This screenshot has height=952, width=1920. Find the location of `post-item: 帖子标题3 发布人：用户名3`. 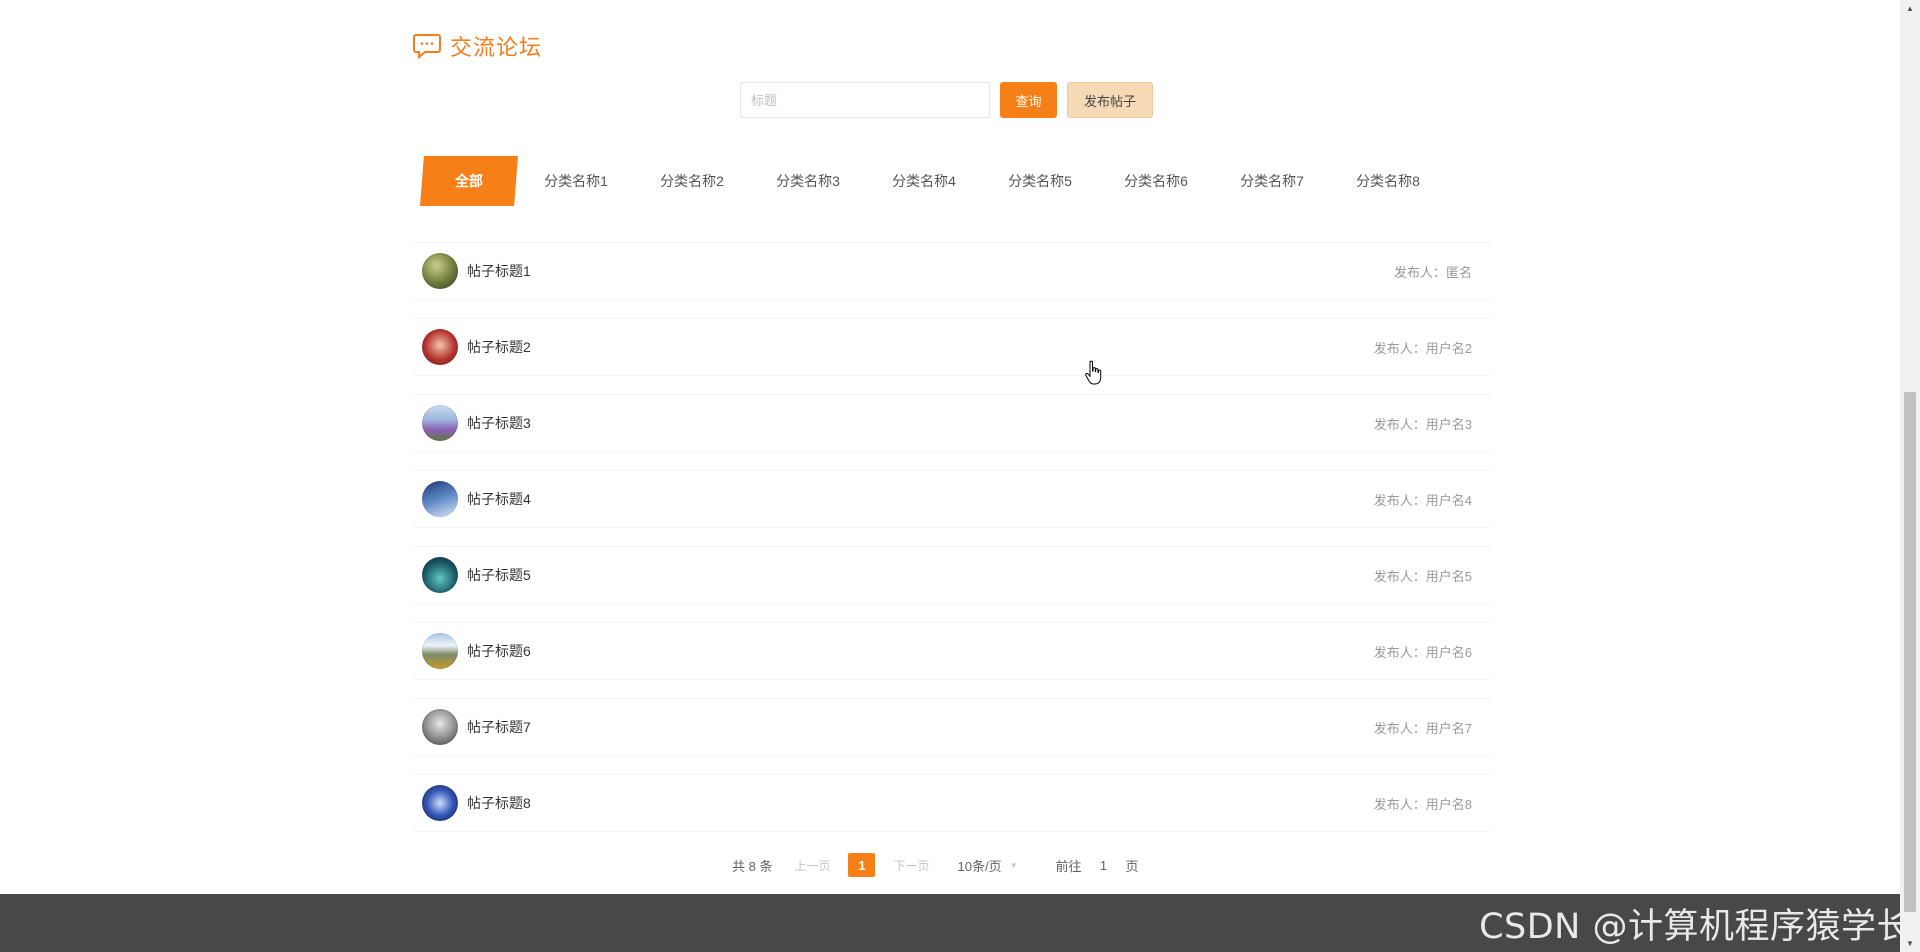

post-item: 帖子标题3 发布人：用户名3 is located at coordinates (952, 423).